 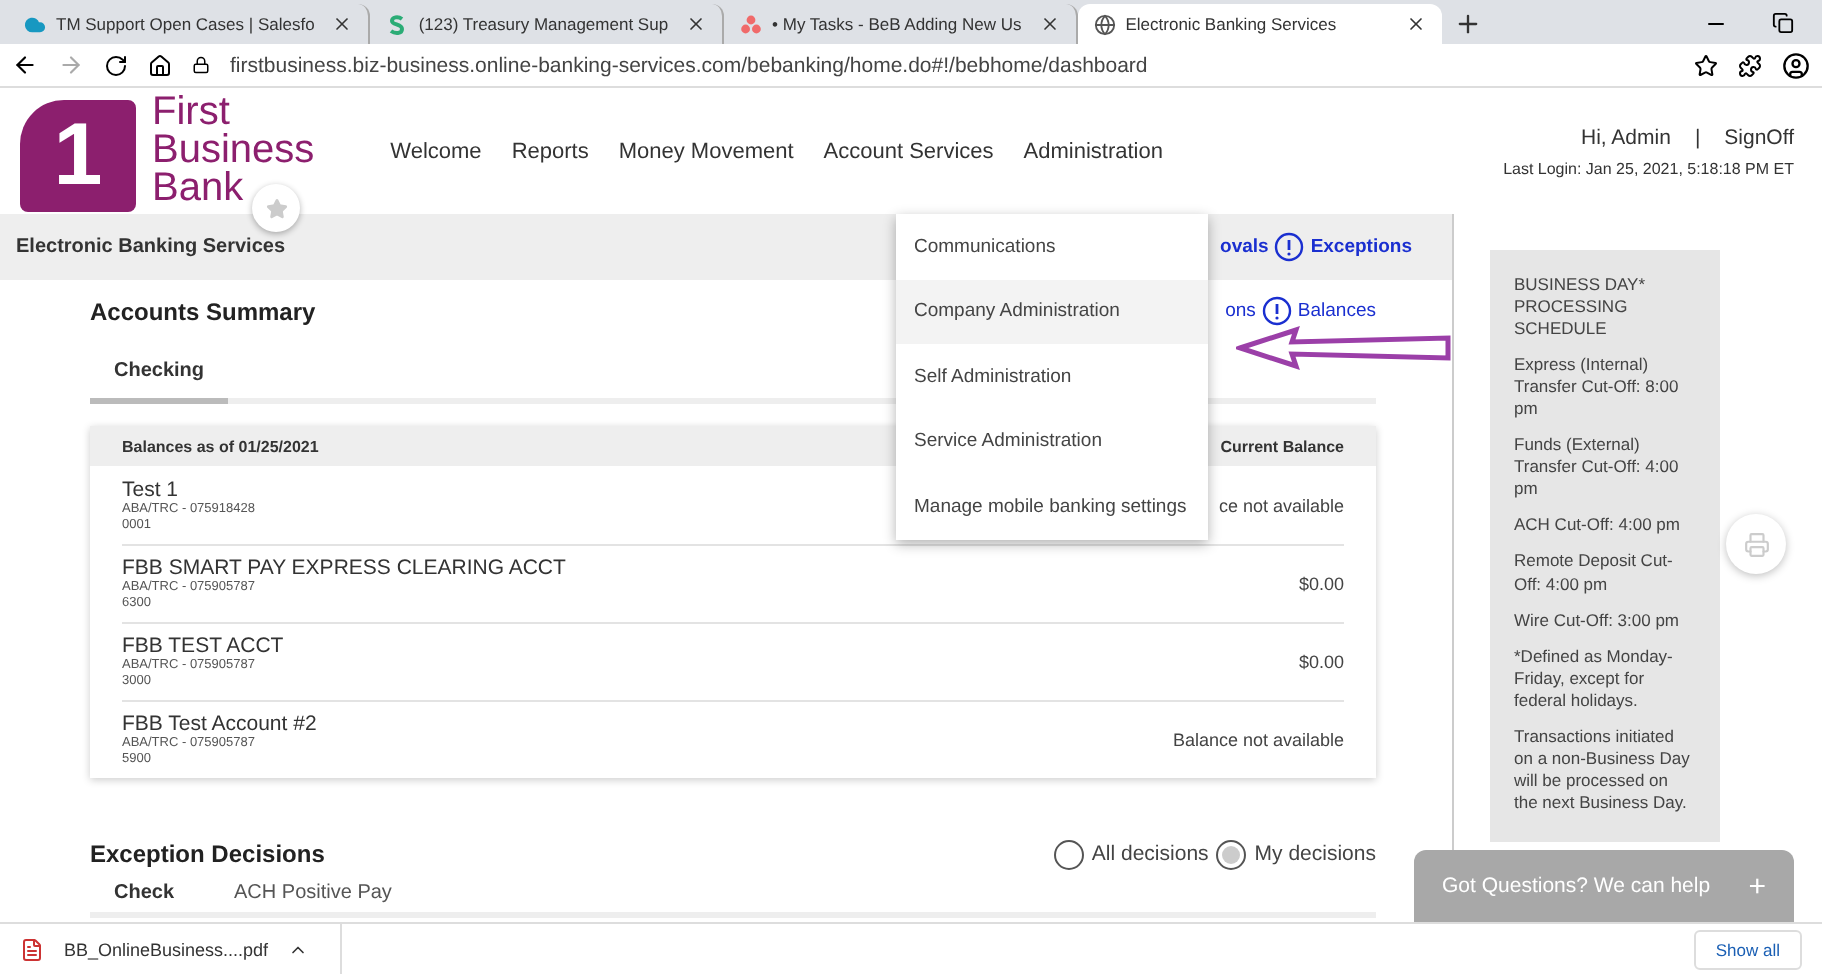 What do you see at coordinates (706, 151) in the screenshot?
I see `nav-item: Money Movement` at bounding box center [706, 151].